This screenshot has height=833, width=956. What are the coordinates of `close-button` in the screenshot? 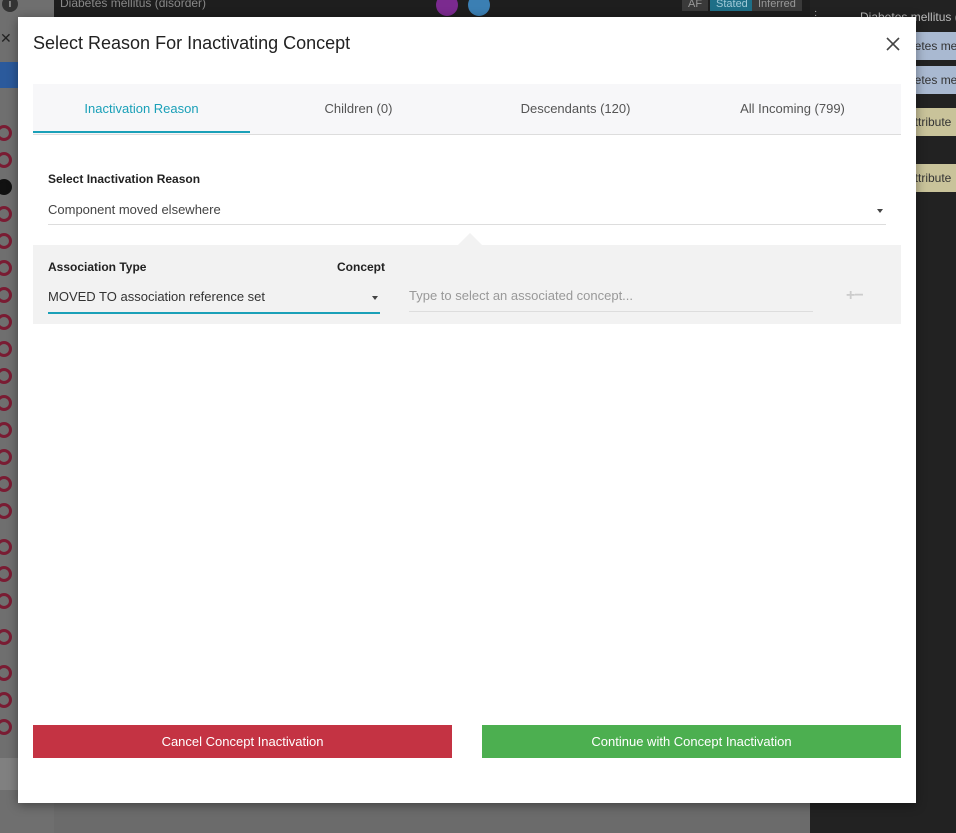 It's located at (893, 44).